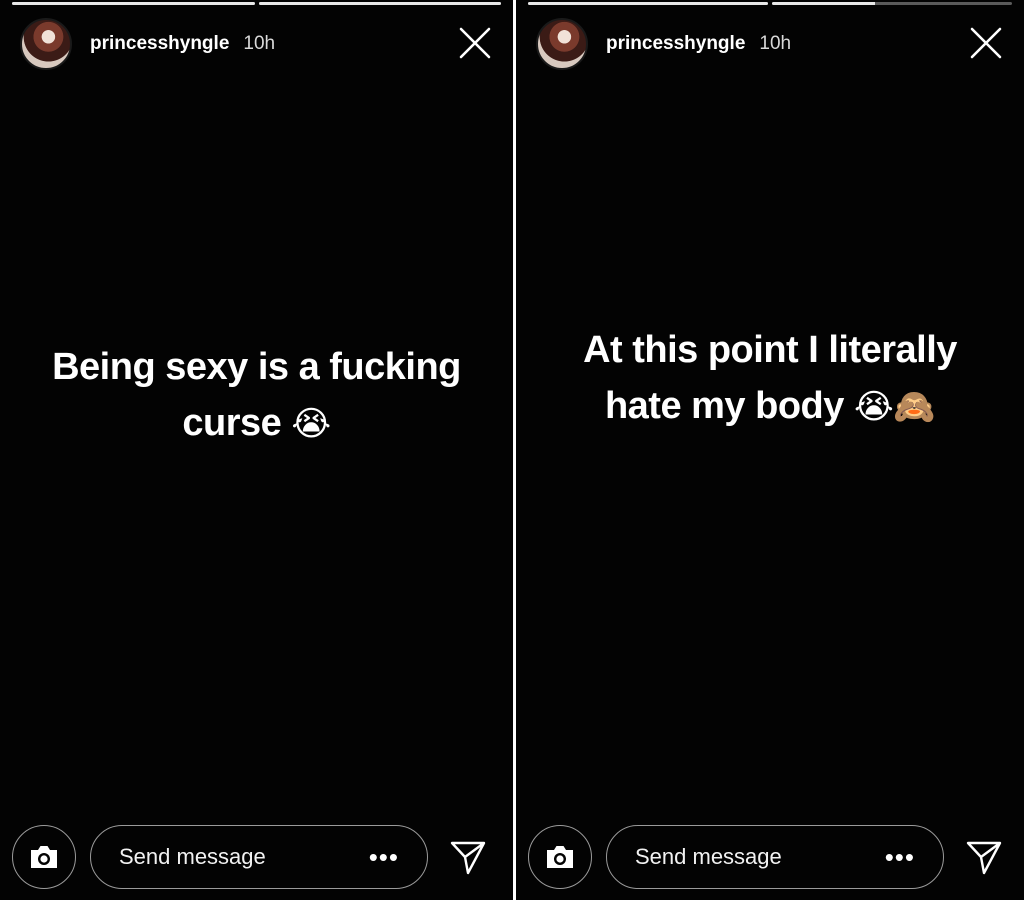 This screenshot has width=1024, height=900. I want to click on caption-text: hate my body, so click(724, 406).